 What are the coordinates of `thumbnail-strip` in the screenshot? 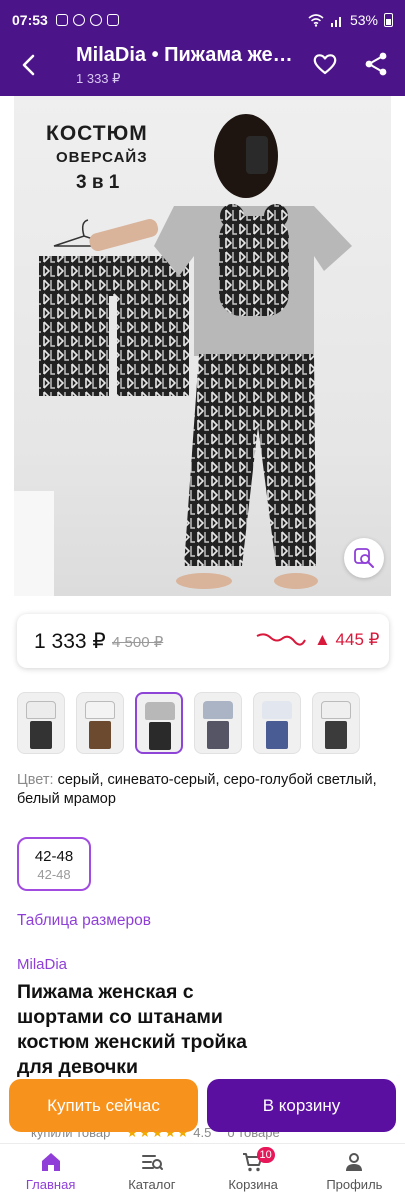 It's located at (207, 724).